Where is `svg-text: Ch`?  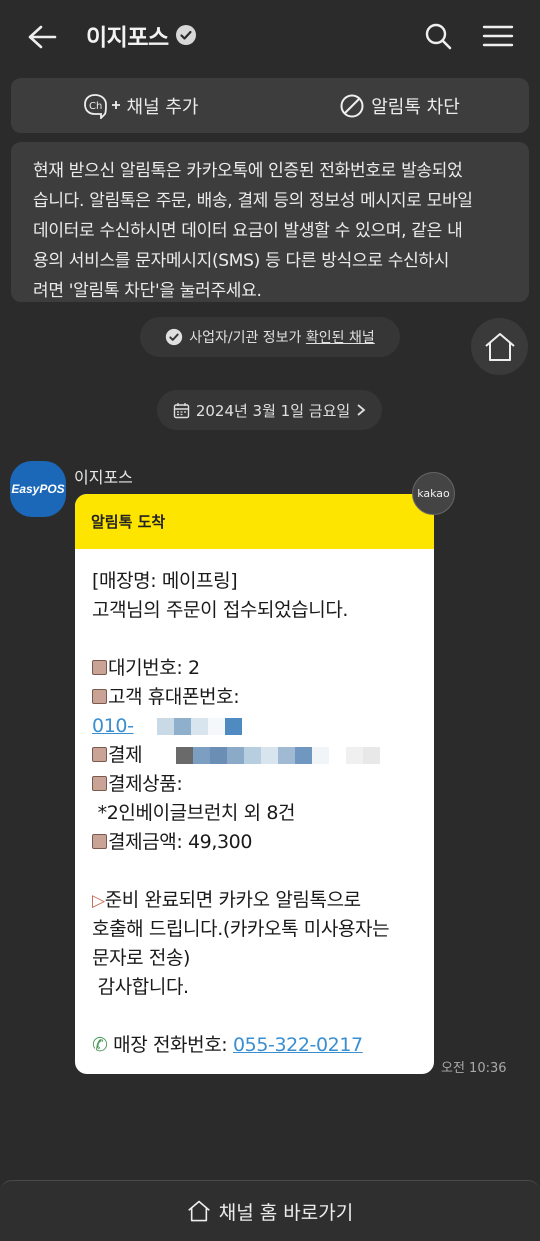
svg-text: Ch is located at coordinates (95, 106).